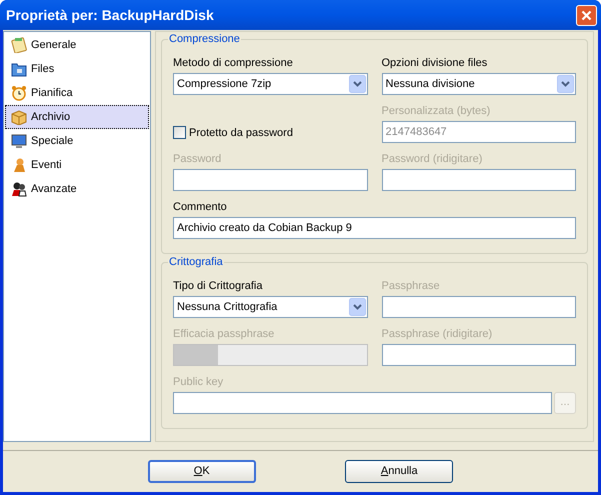 This screenshot has height=495, width=601. Describe the element at coordinates (270, 84) in the screenshot. I see `dropdown: Compressione 7zip` at that location.